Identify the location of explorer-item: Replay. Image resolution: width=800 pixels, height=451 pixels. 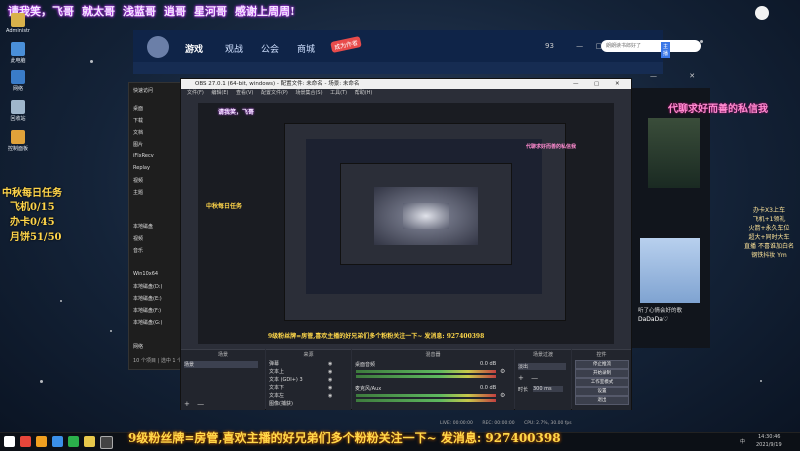
(141, 168).